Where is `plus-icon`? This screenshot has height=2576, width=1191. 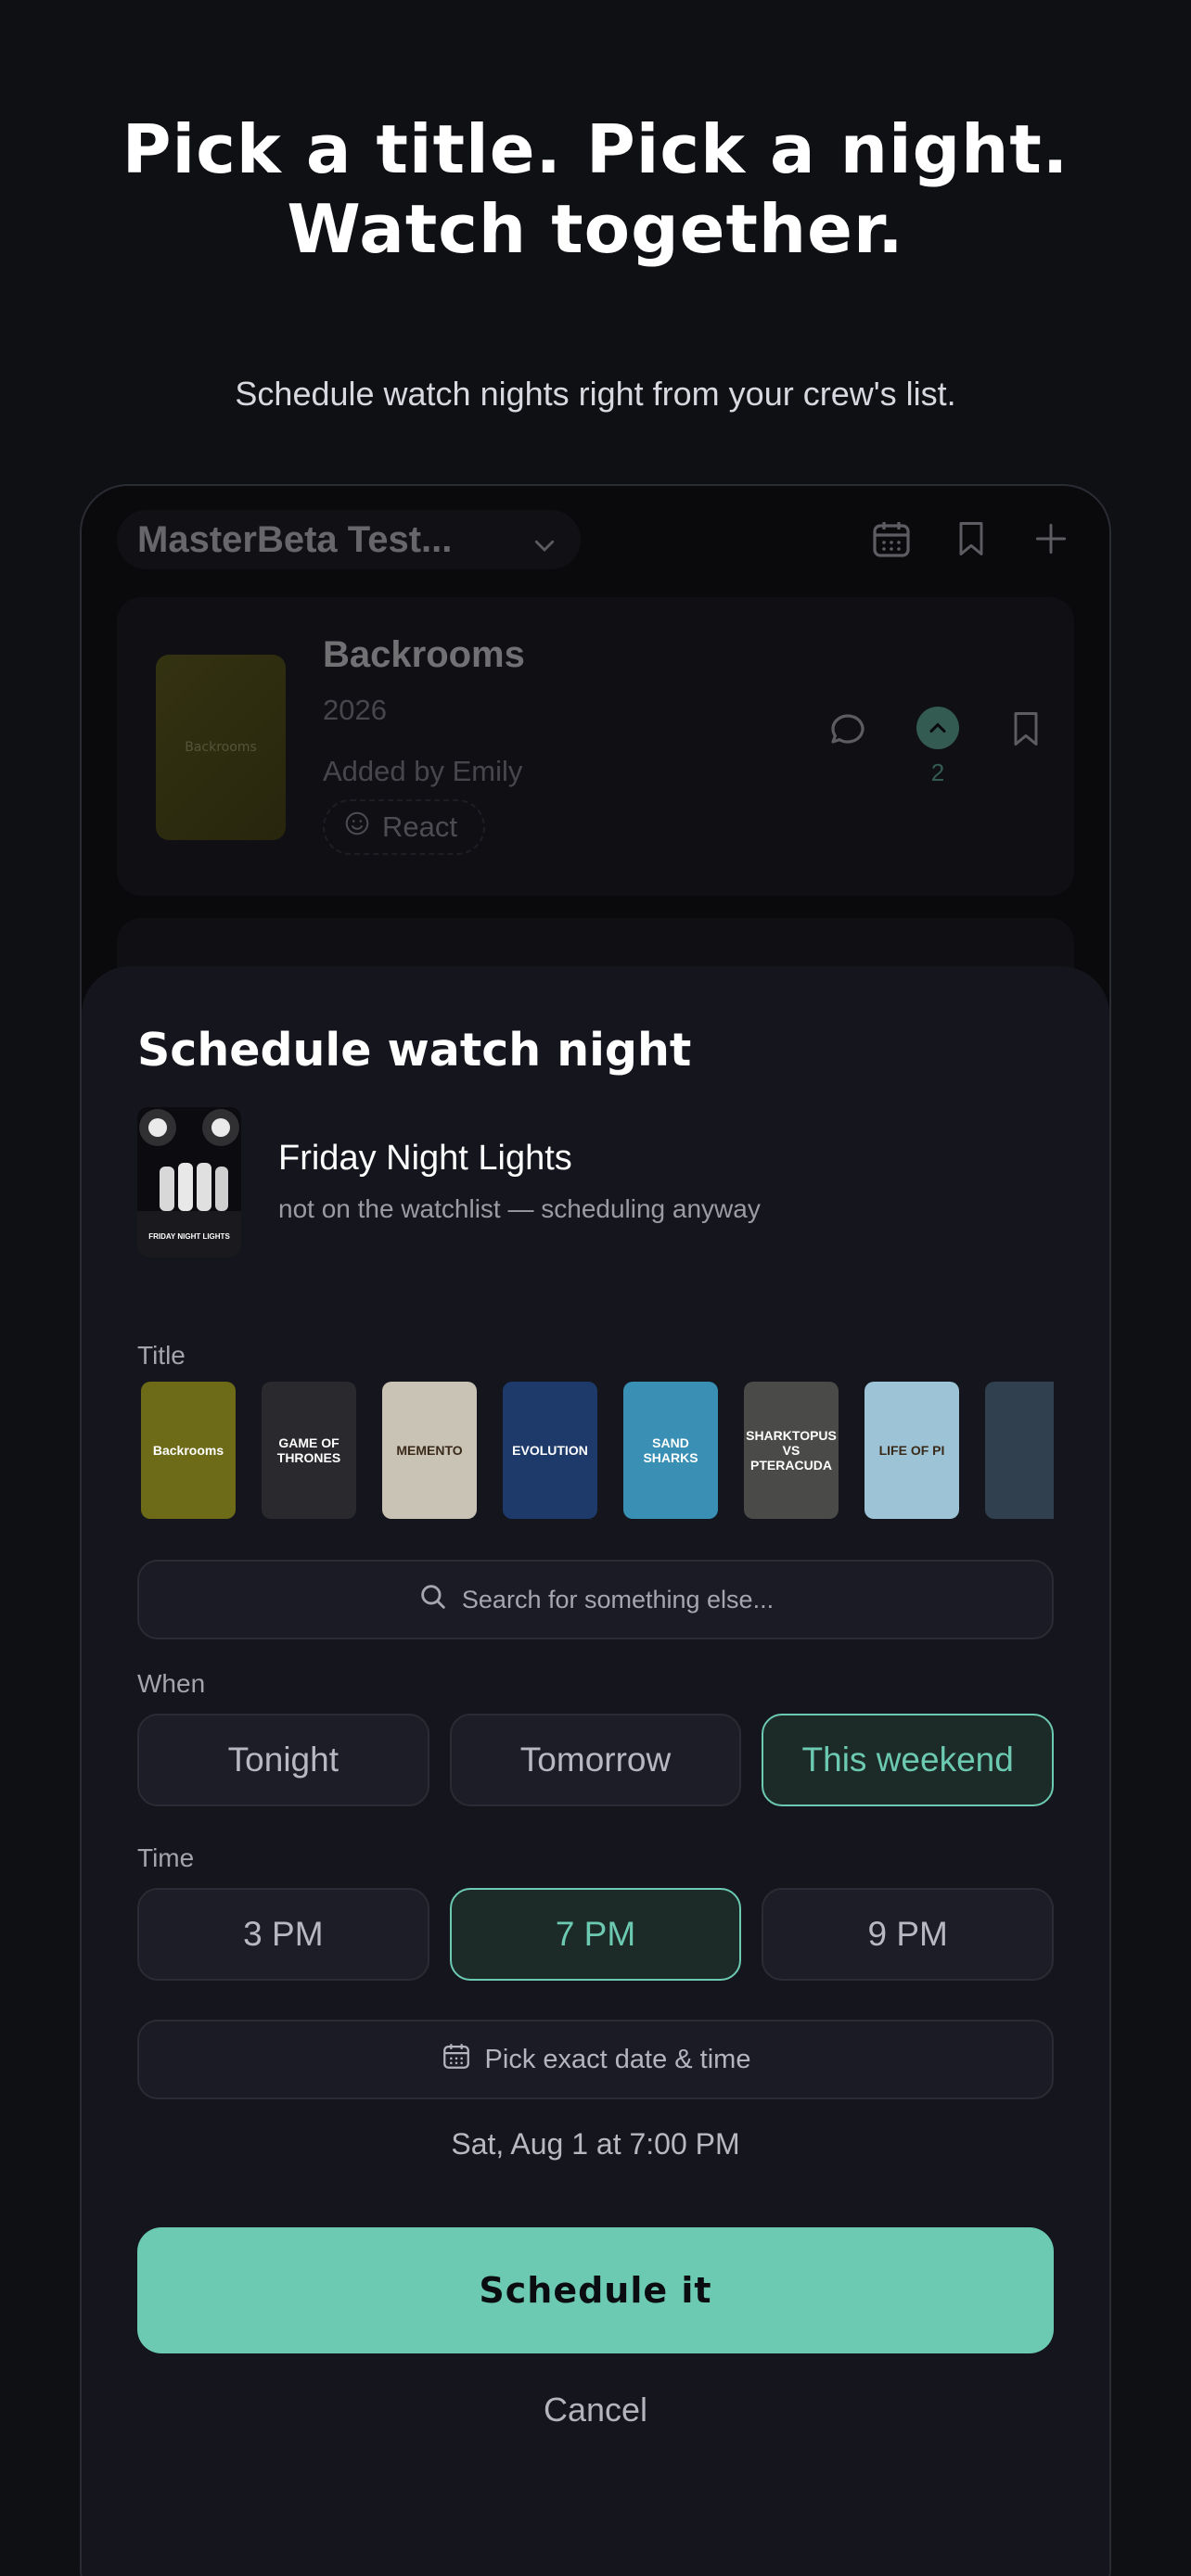
plus-icon is located at coordinates (1051, 539).